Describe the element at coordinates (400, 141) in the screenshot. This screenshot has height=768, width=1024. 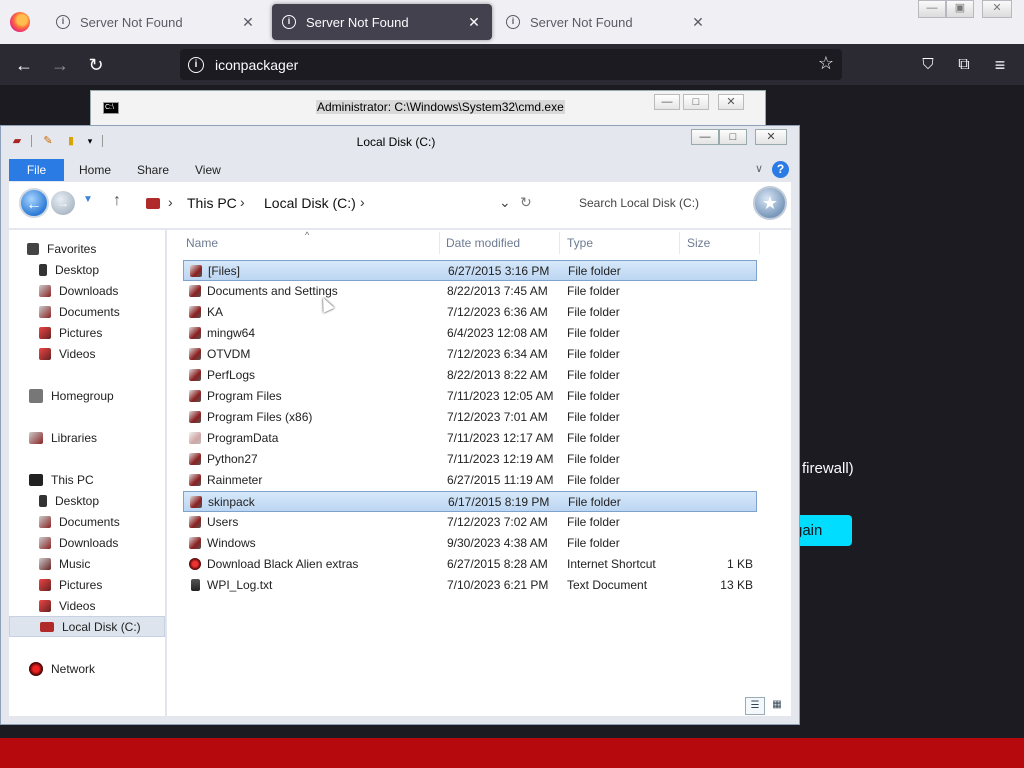
I see `explorer-title-bar: ▰ ✎ ▮ ▾ Local Disk (C:) — □ ✕` at that location.